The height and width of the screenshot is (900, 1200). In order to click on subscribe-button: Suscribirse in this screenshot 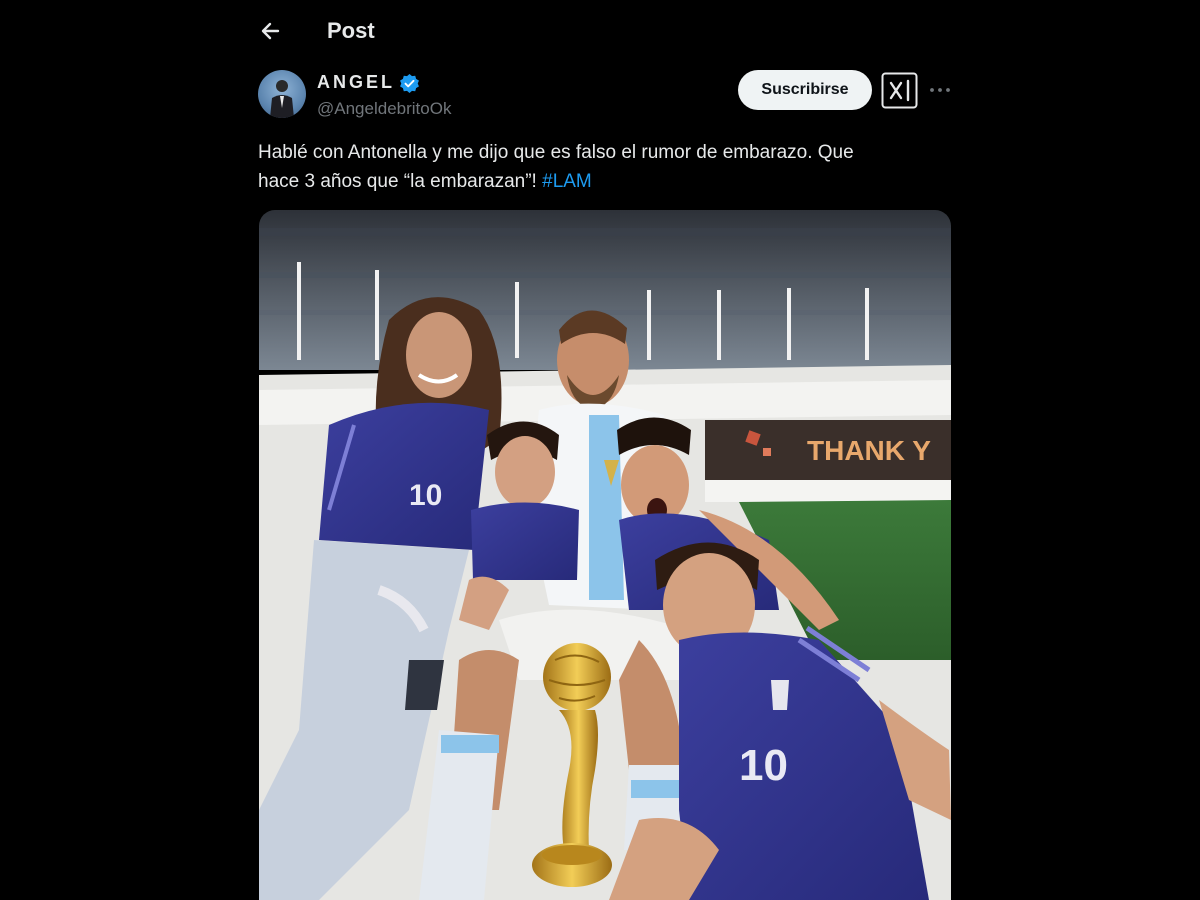, I will do `click(805, 90)`.